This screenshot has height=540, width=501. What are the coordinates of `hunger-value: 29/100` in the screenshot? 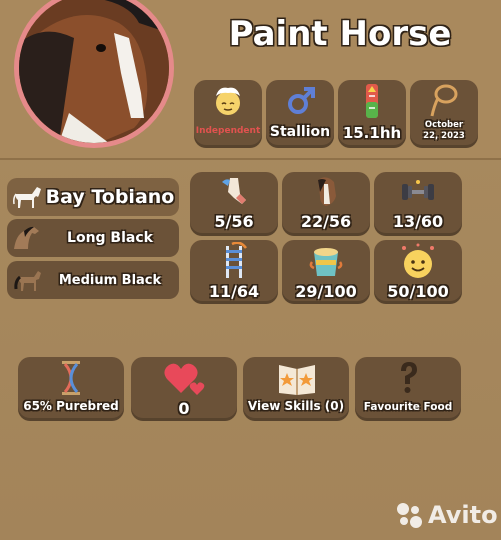 It's located at (326, 291).